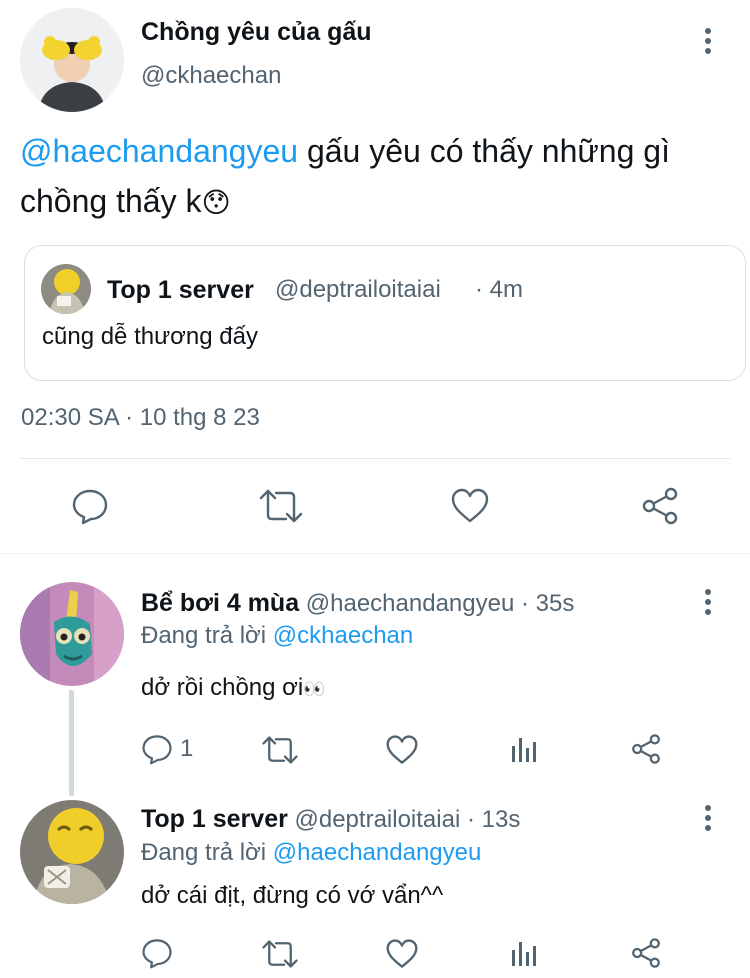  I want to click on quoted-avatar, so click(66, 289).